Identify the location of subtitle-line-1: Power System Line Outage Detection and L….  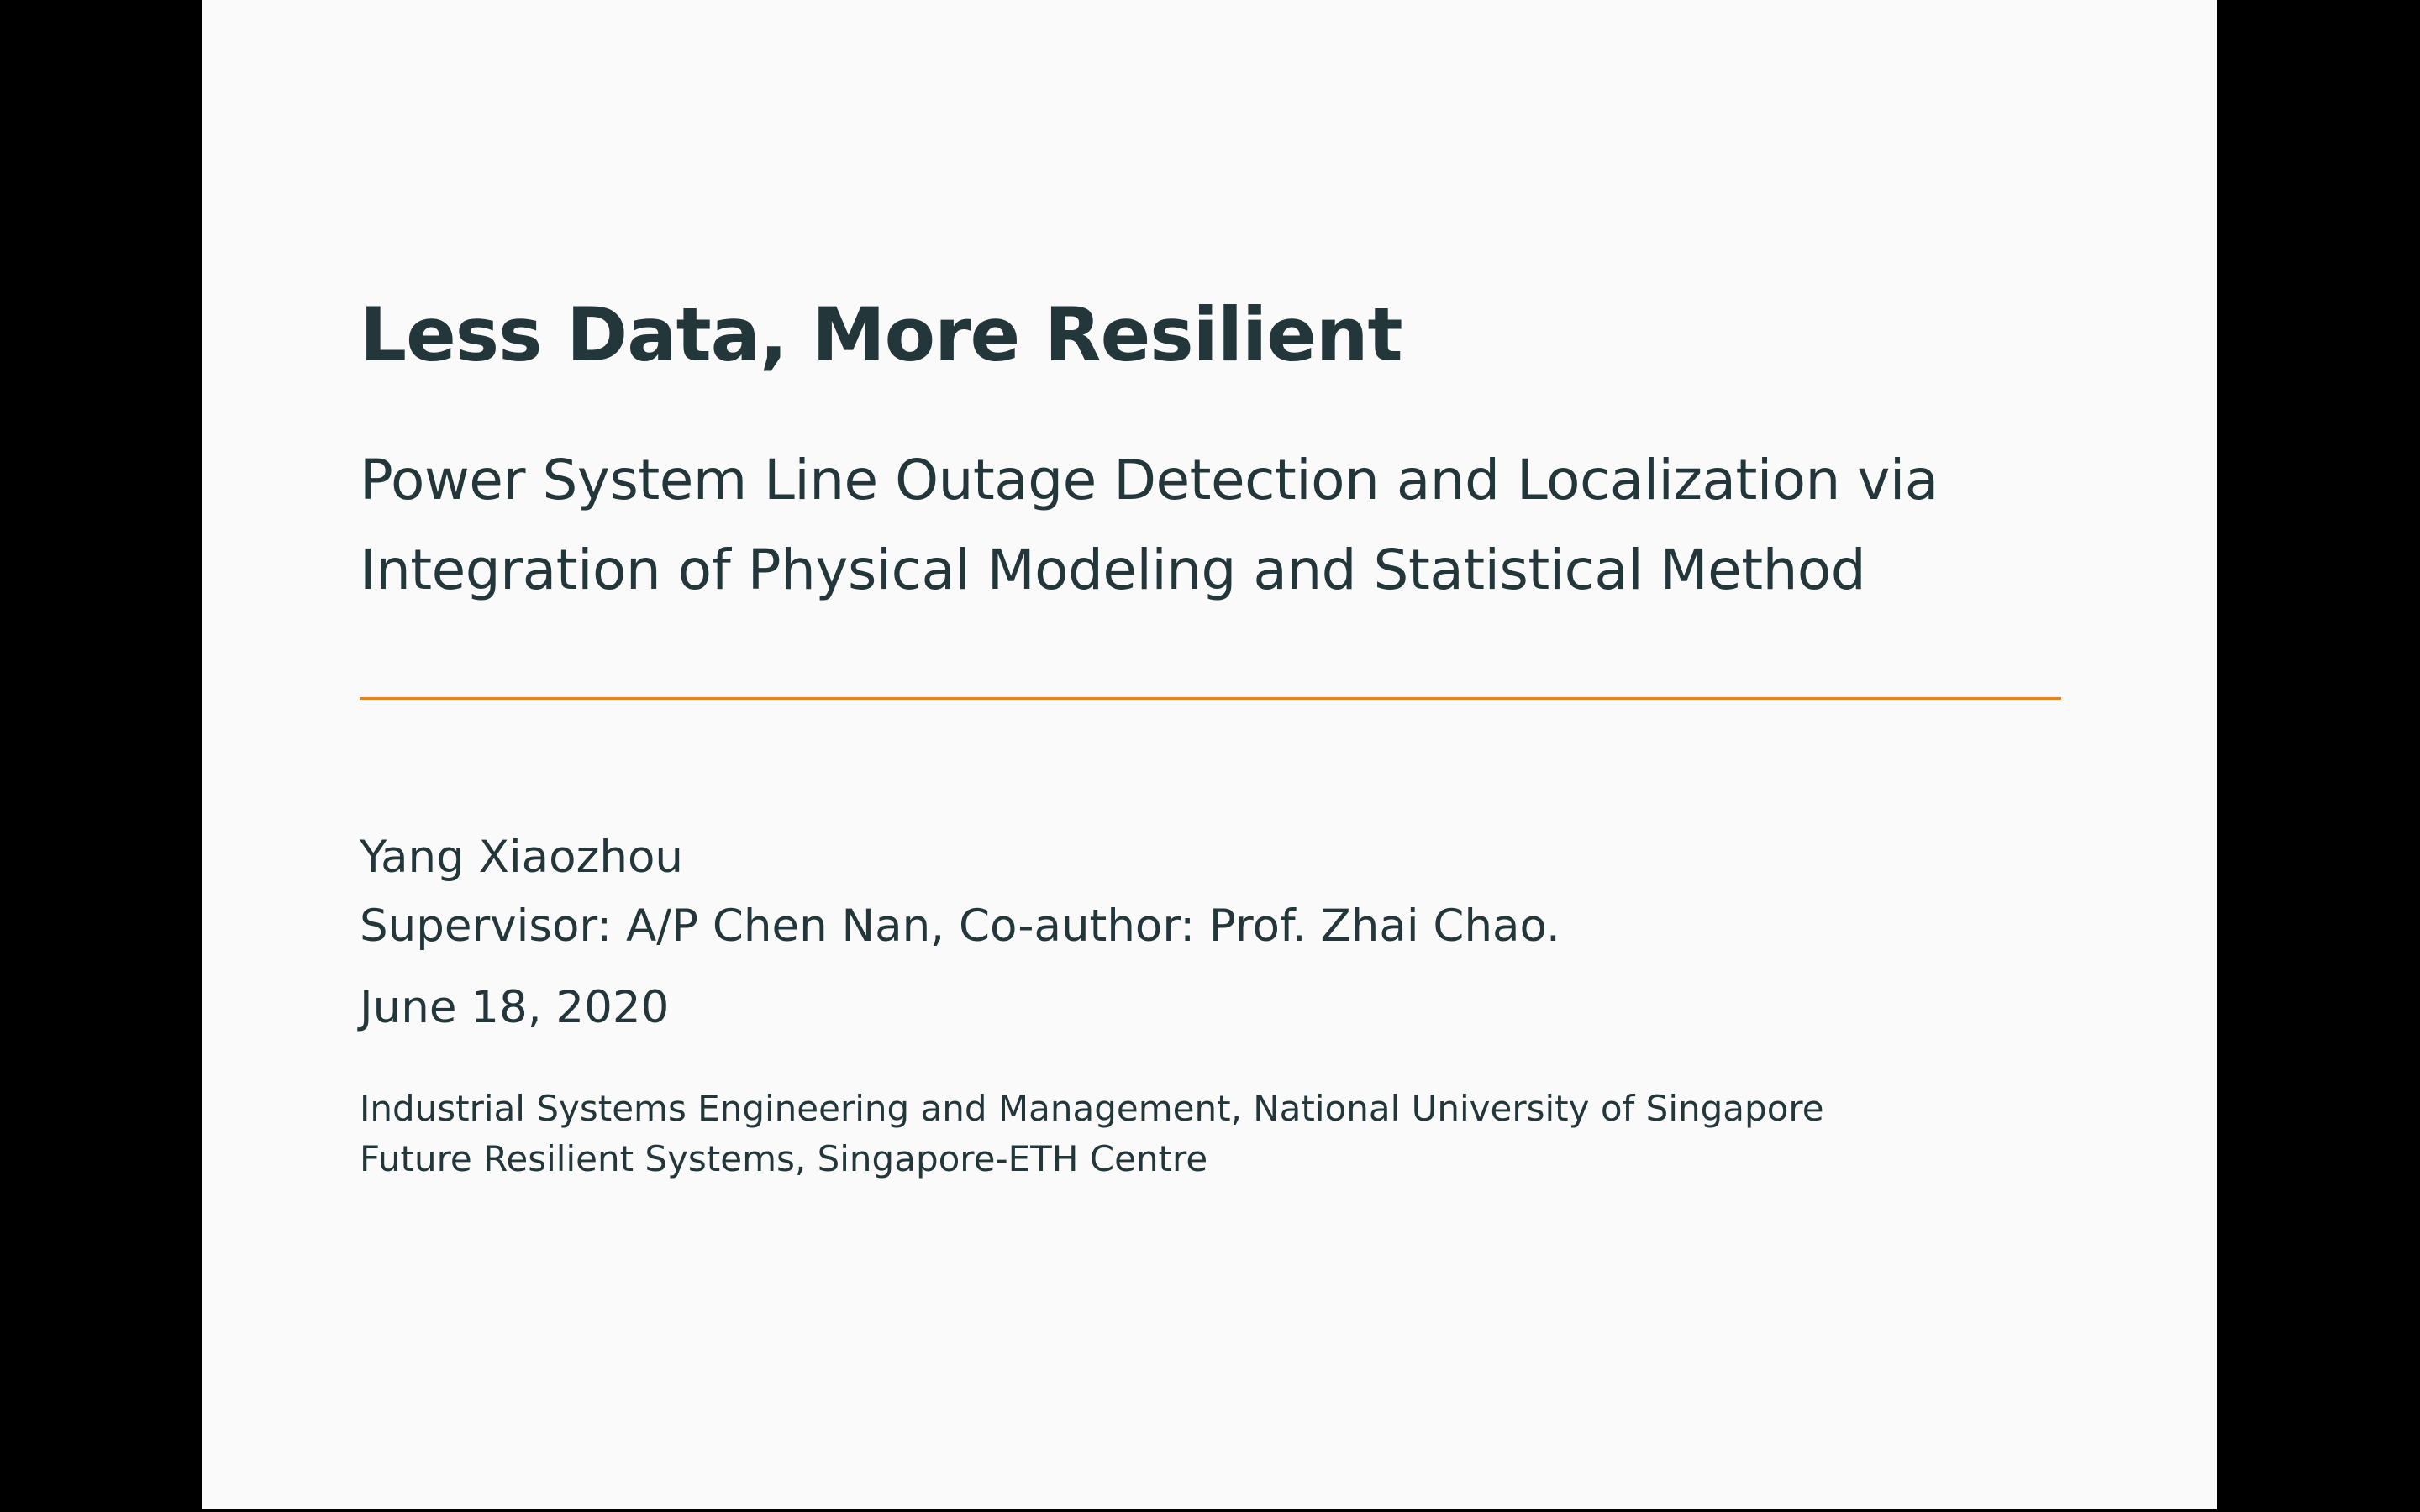
(1149, 480).